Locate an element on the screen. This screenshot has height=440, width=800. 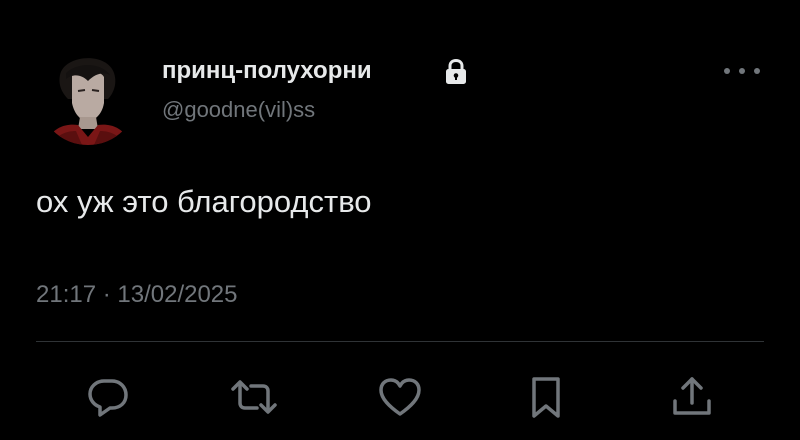
retweet-button is located at coordinates (254, 397).